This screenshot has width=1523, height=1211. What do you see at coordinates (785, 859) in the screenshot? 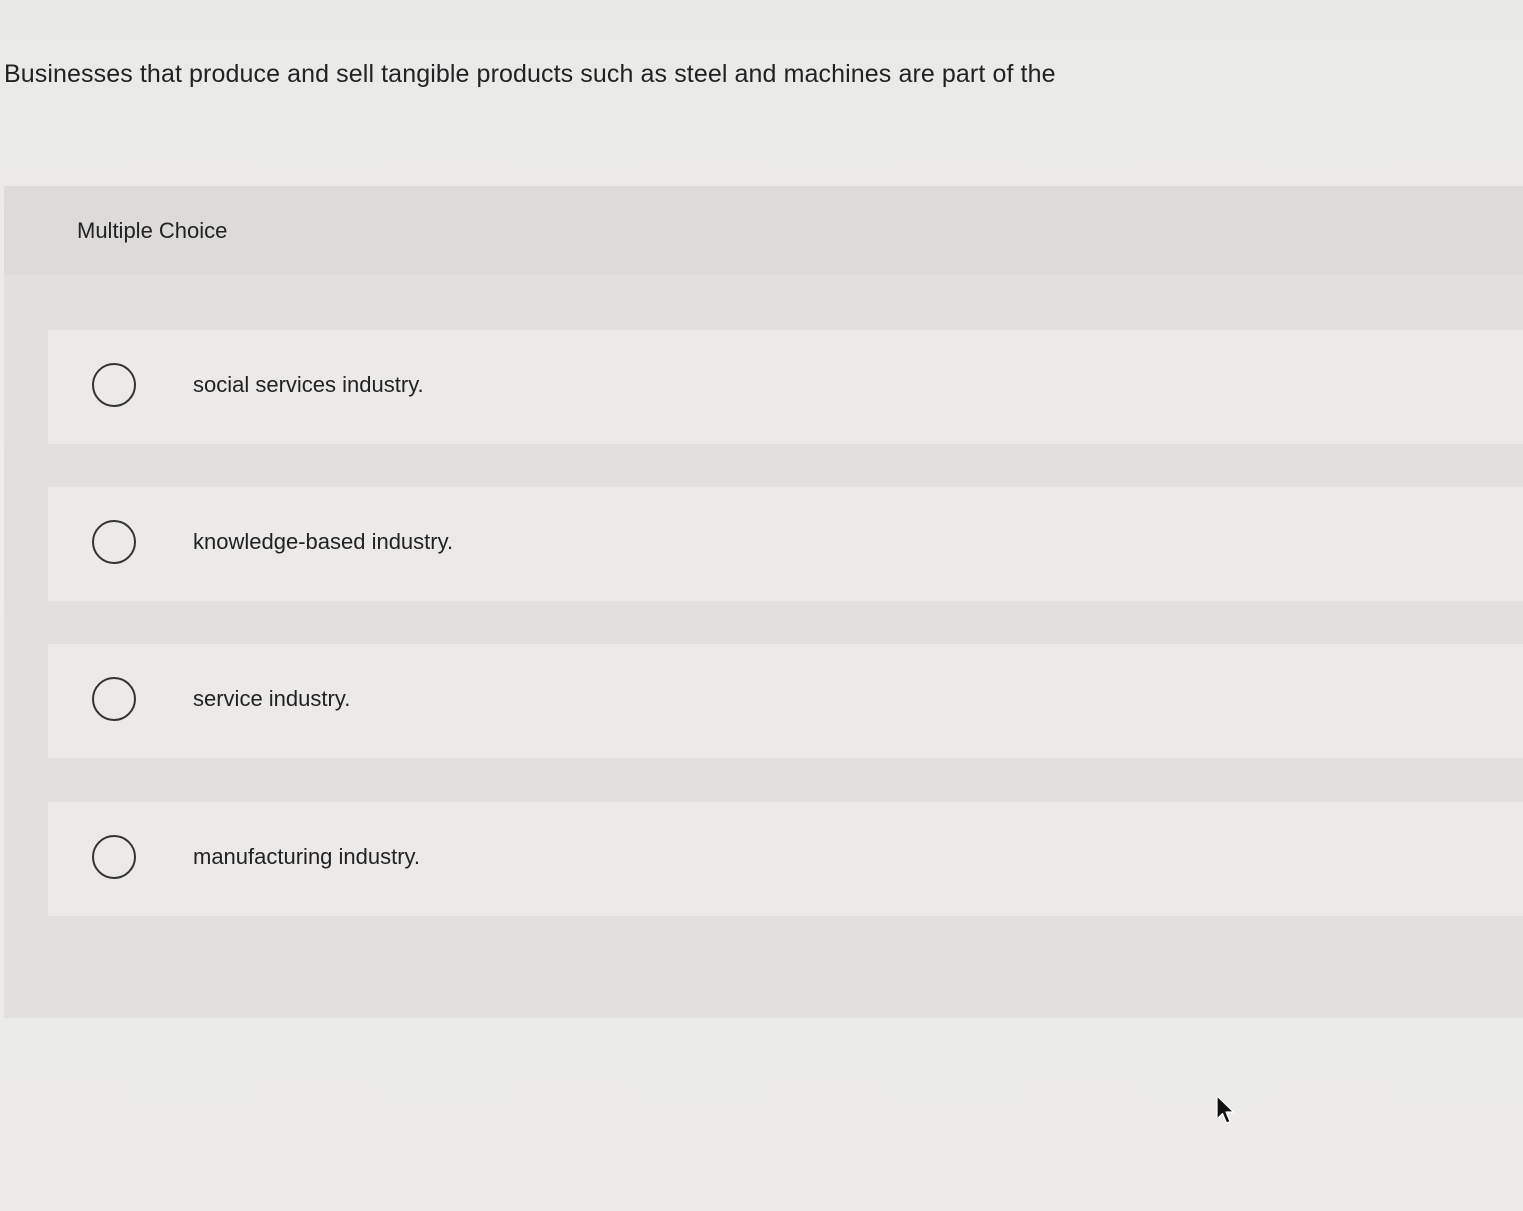
I see `option-manufacturing: manufacturing industry.` at bounding box center [785, 859].